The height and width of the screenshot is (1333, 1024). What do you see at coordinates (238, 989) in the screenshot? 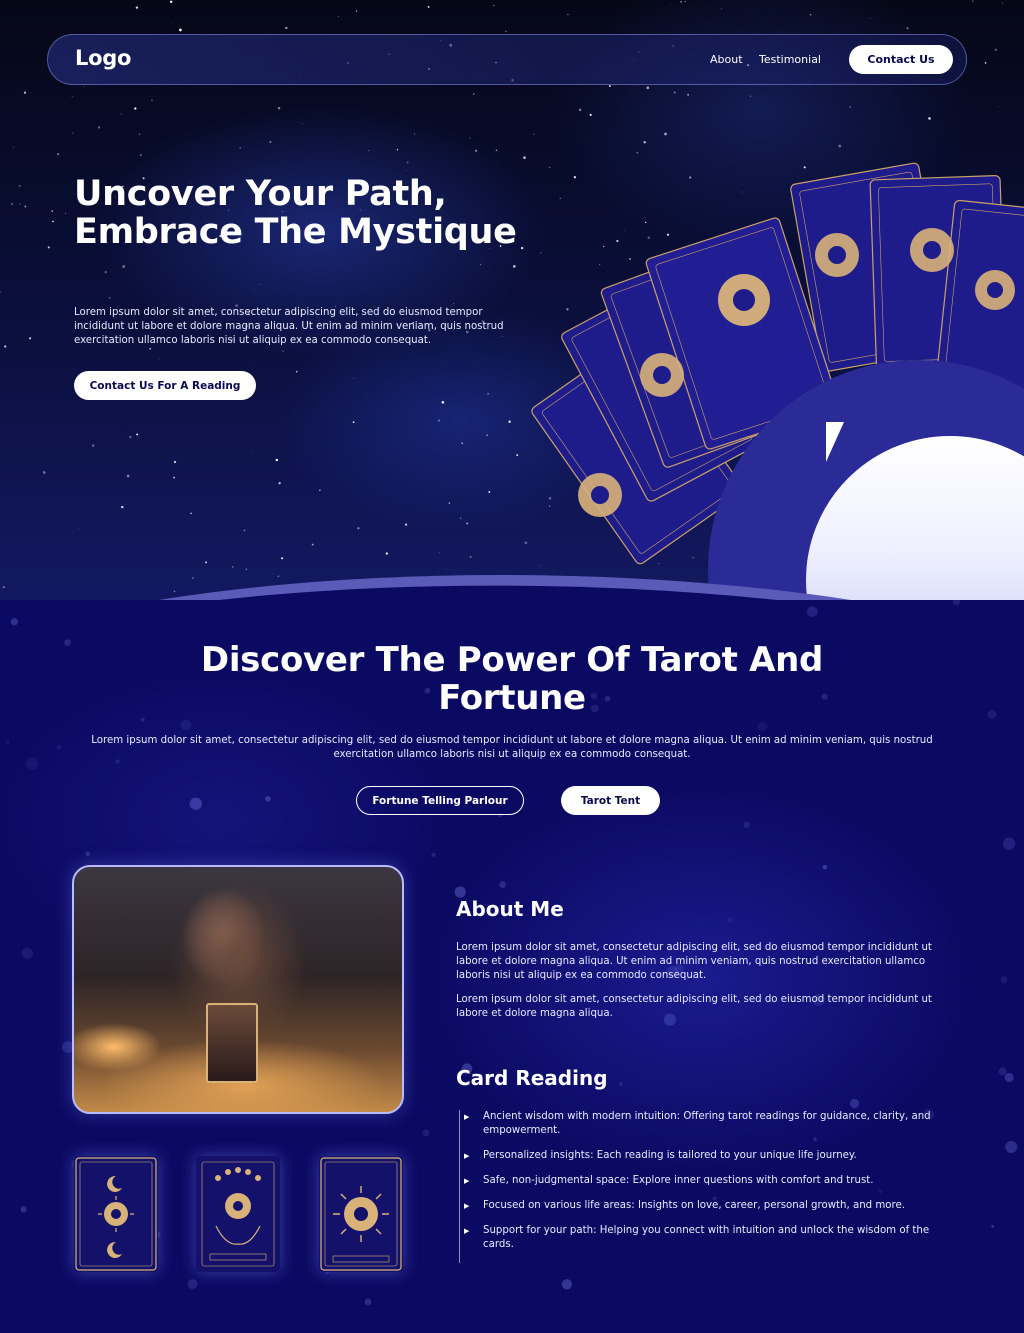
I see `tarot-reader-photo` at bounding box center [238, 989].